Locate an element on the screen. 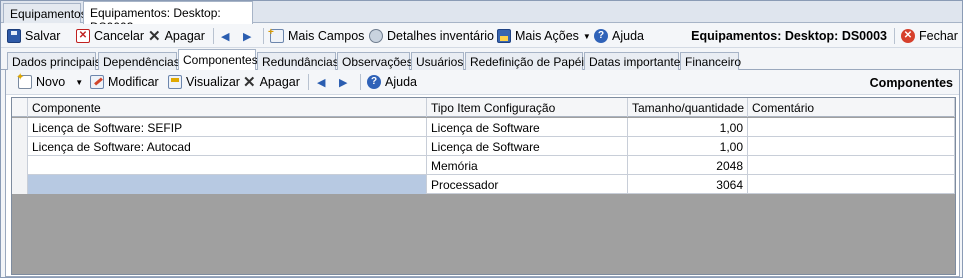 Image resolution: width=963 pixels, height=278 pixels. tab-usuarios: Usuários is located at coordinates (437, 61).